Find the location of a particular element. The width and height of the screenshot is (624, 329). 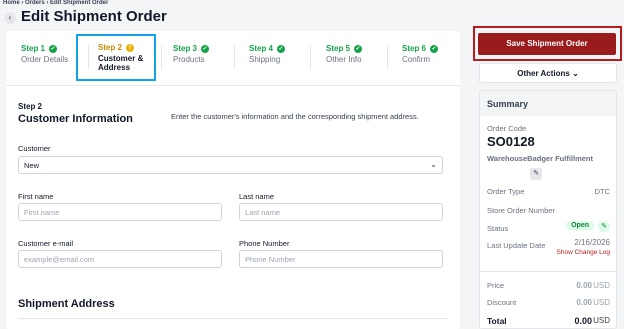

step-number: Step 3 is located at coordinates (185, 48).